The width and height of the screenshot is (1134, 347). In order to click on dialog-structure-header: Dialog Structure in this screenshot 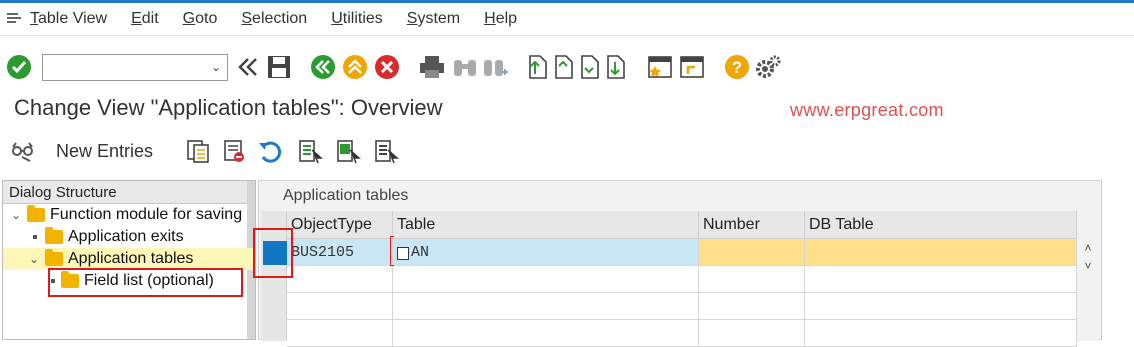, I will do `click(129, 192)`.